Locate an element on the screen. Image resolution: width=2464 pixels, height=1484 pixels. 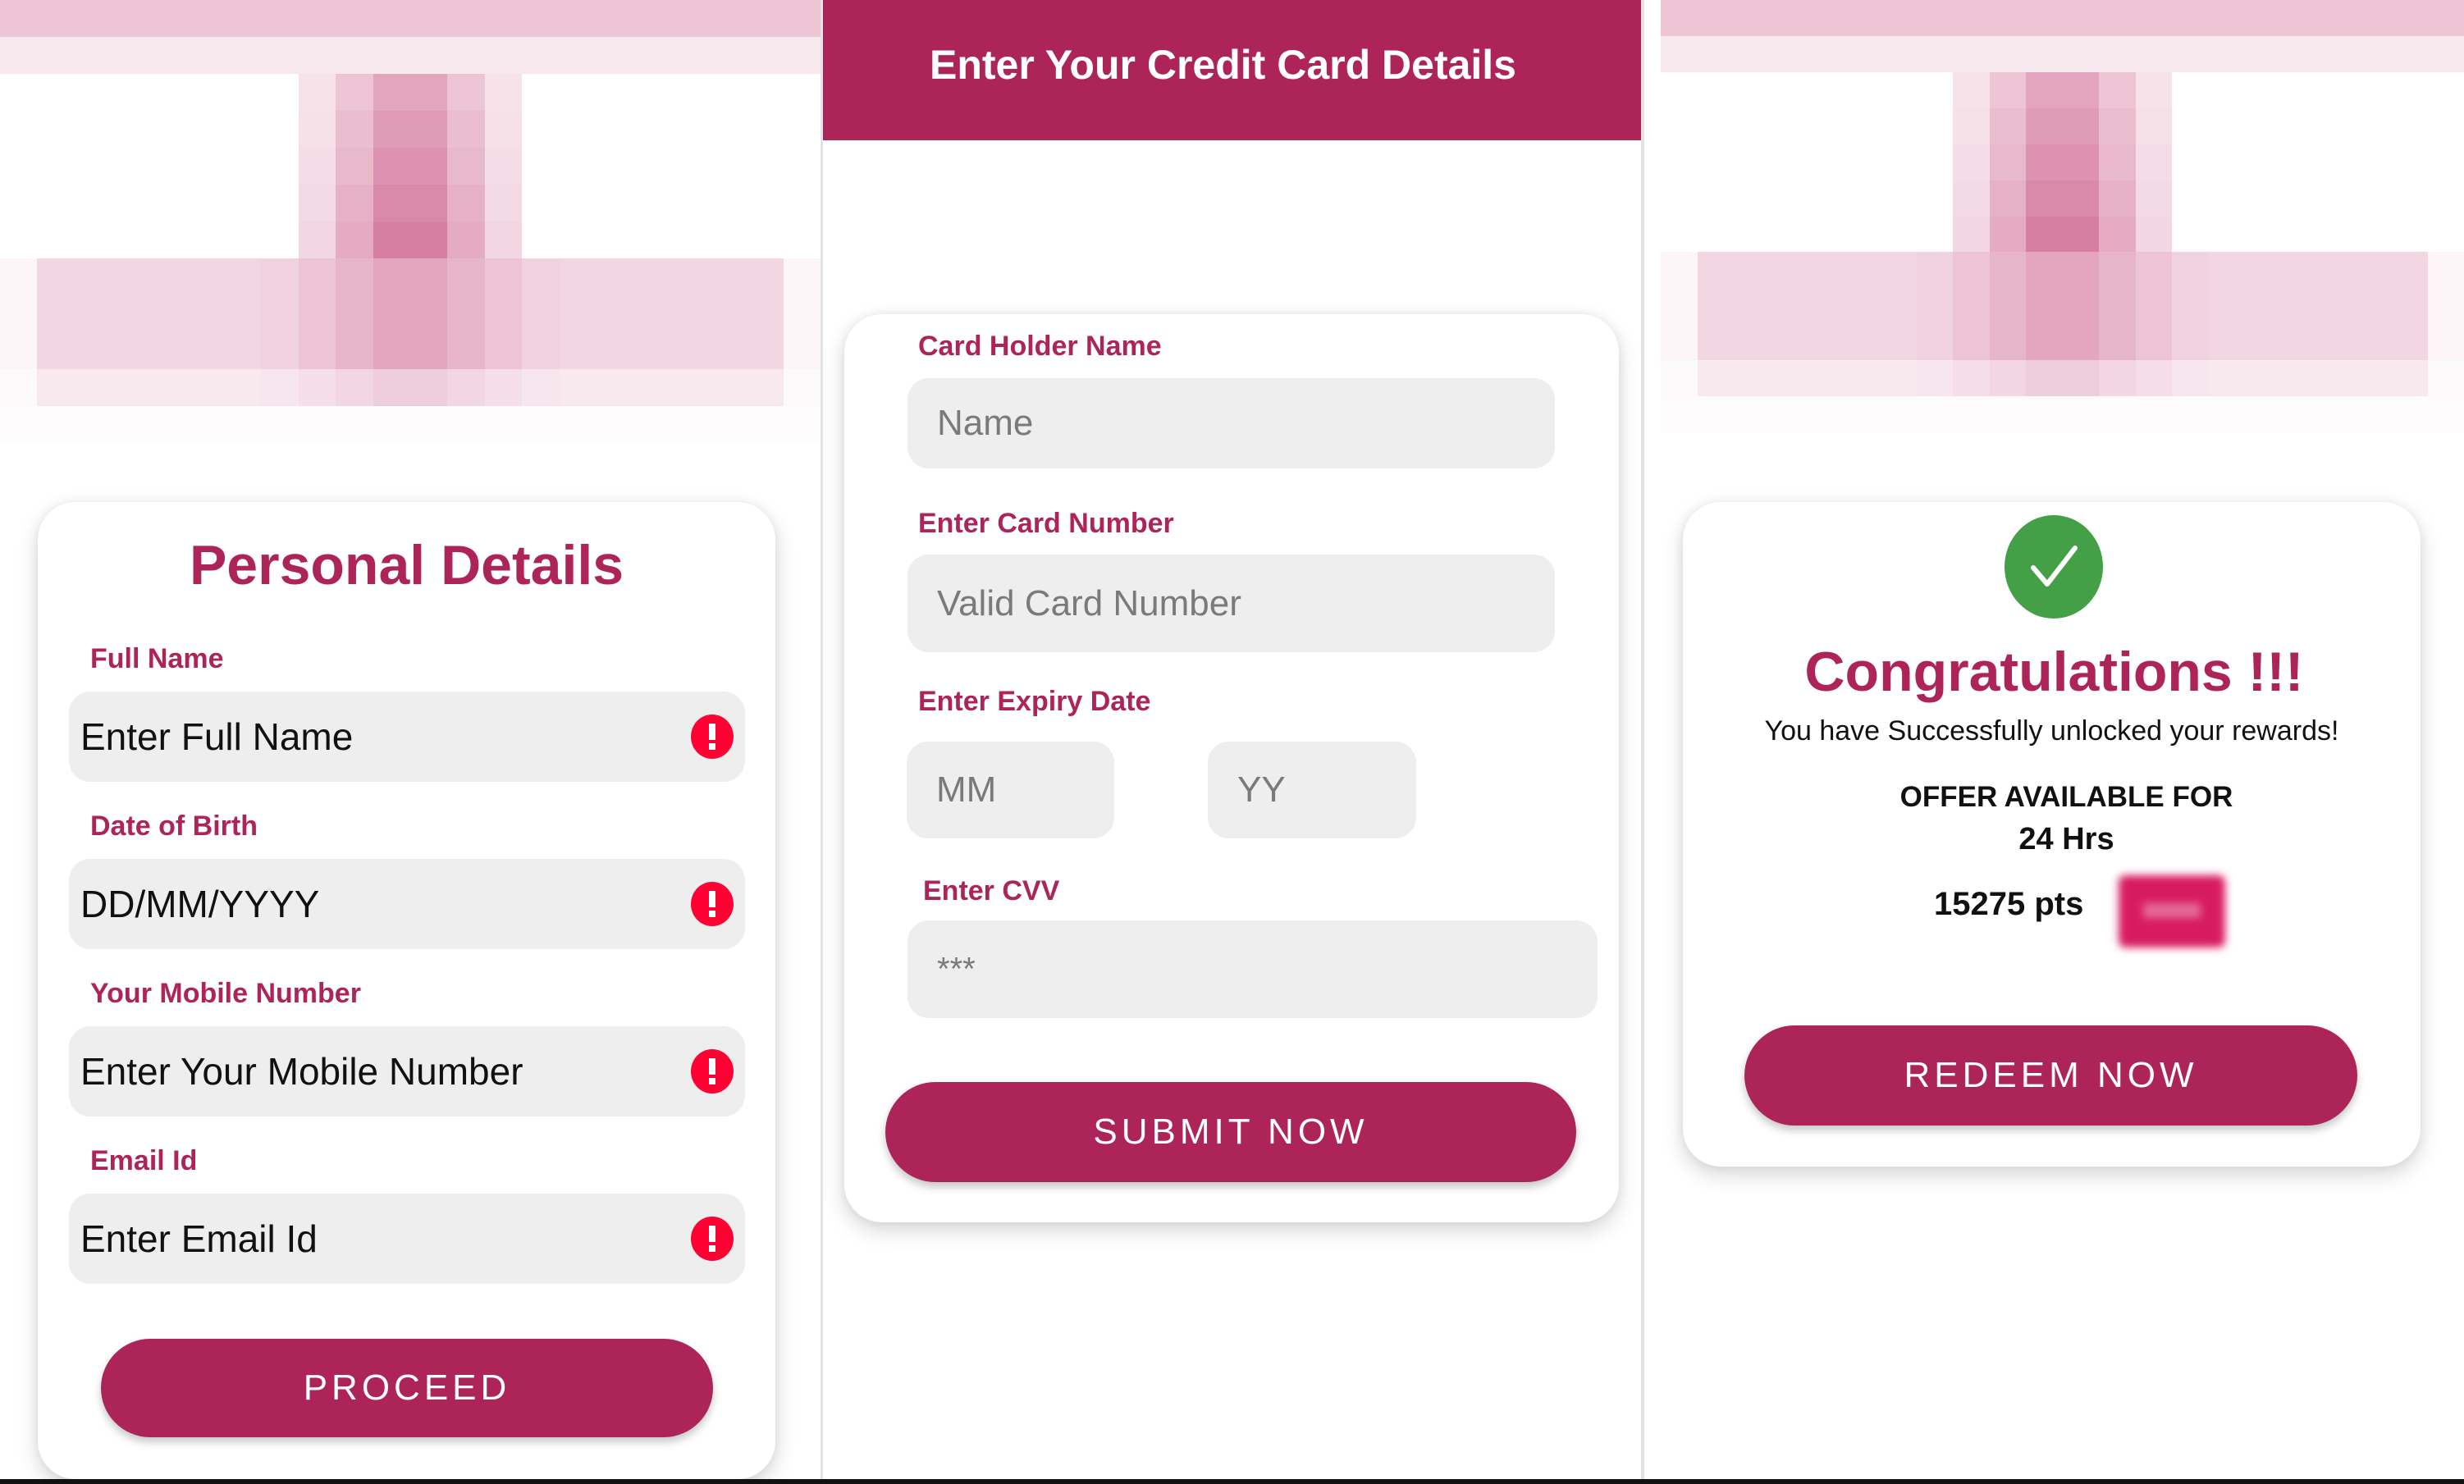
proceed-button: PROCEED is located at coordinates (407, 1388).